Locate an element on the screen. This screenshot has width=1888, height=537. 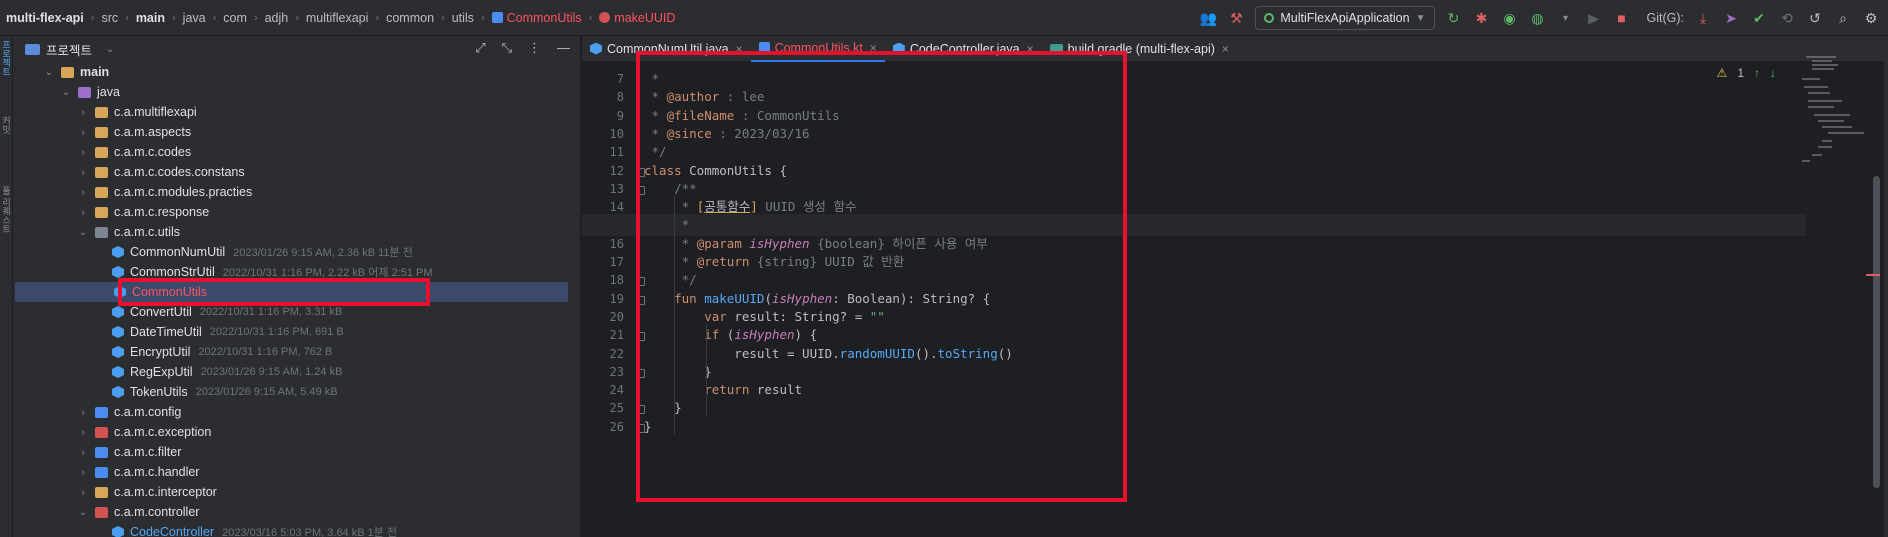
users-icon: 👥 is located at coordinates (1208, 18).